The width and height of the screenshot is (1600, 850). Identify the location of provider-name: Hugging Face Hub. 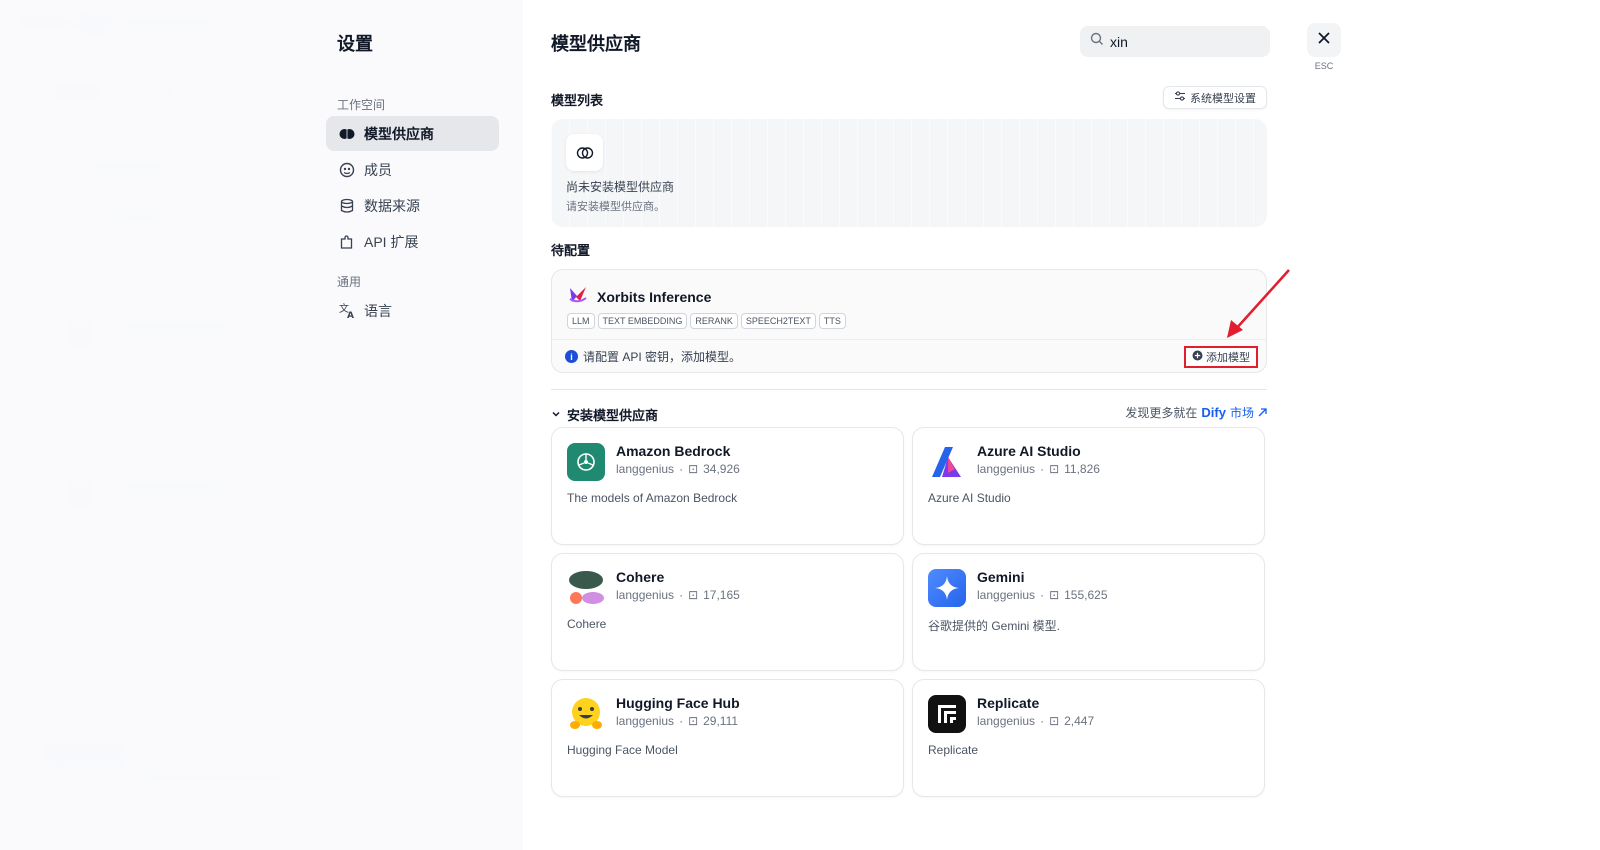
(678, 703).